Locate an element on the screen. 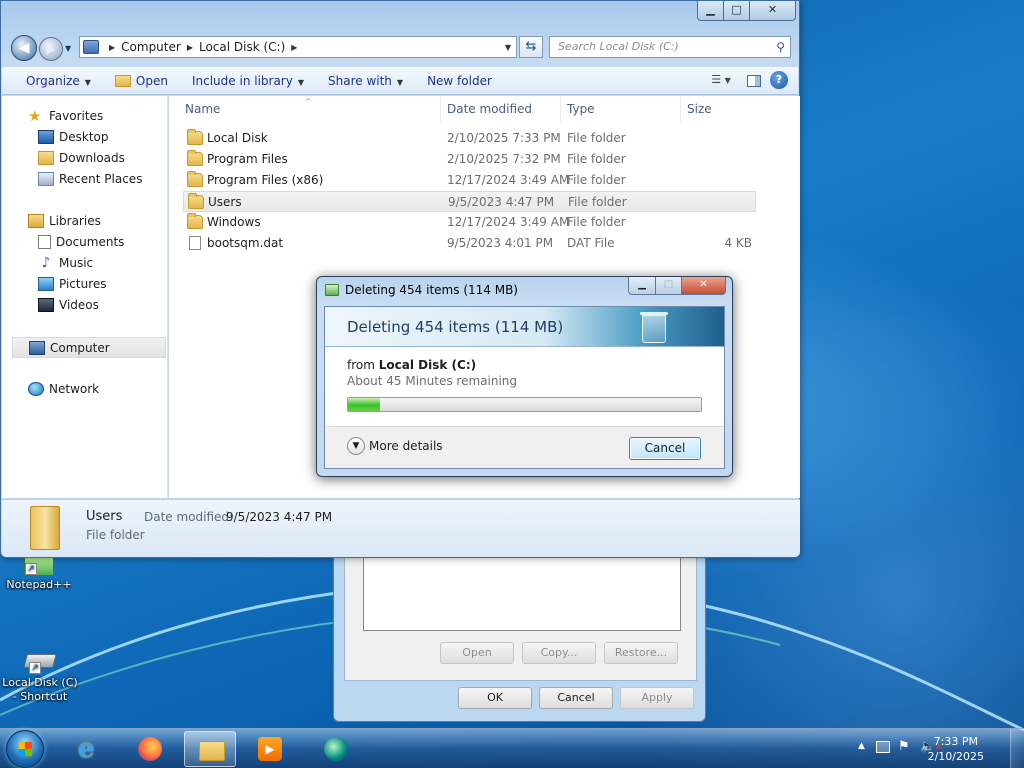  include-label: Include in library is located at coordinates (242, 80).